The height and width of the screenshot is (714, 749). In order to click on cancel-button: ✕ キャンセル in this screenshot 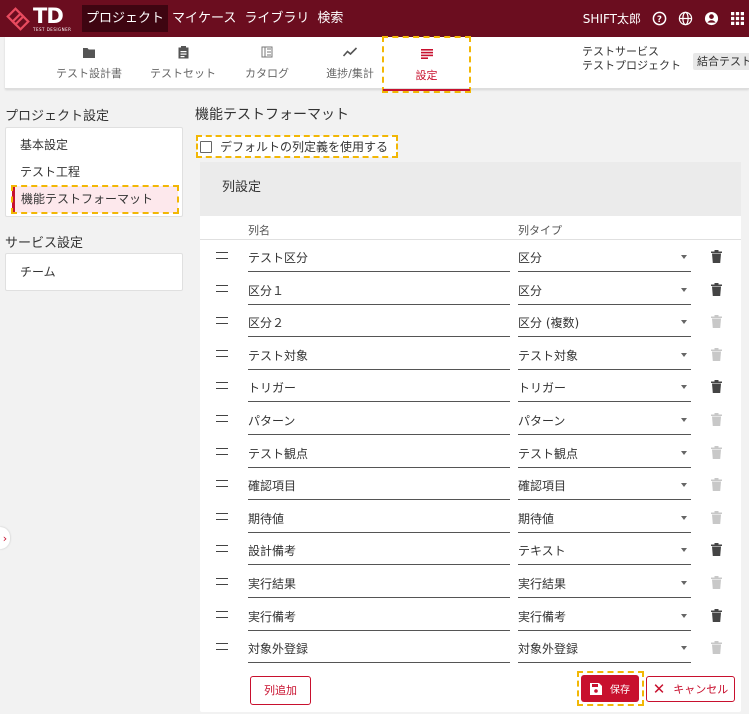, I will do `click(690, 689)`.